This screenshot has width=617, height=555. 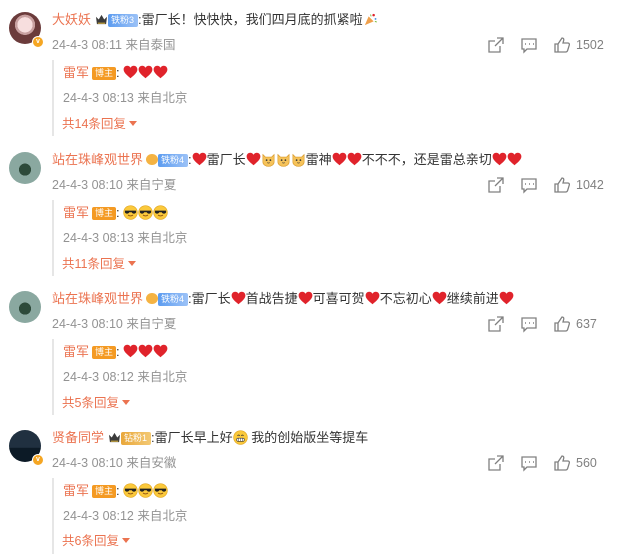 What do you see at coordinates (90, 403) in the screenshot?
I see `more-replies-label: 共5条回复` at bounding box center [90, 403].